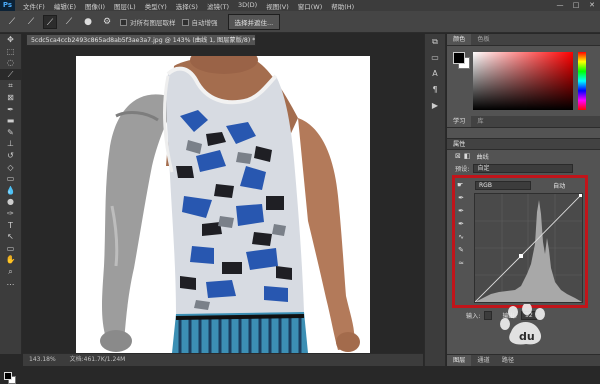 This screenshot has width=600, height=384. What do you see at coordinates (10, 272) in the screenshot?
I see `zoom-tool-icon: ⌕` at bounding box center [10, 272].